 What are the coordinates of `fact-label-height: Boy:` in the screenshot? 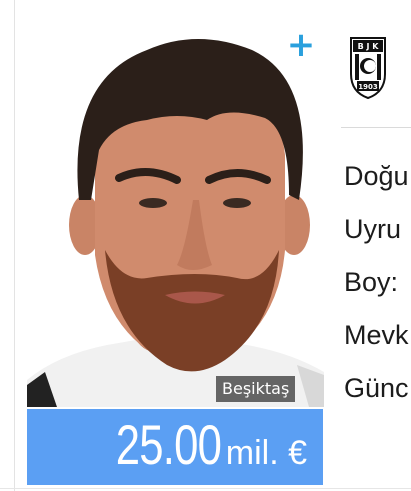 It's located at (371, 282).